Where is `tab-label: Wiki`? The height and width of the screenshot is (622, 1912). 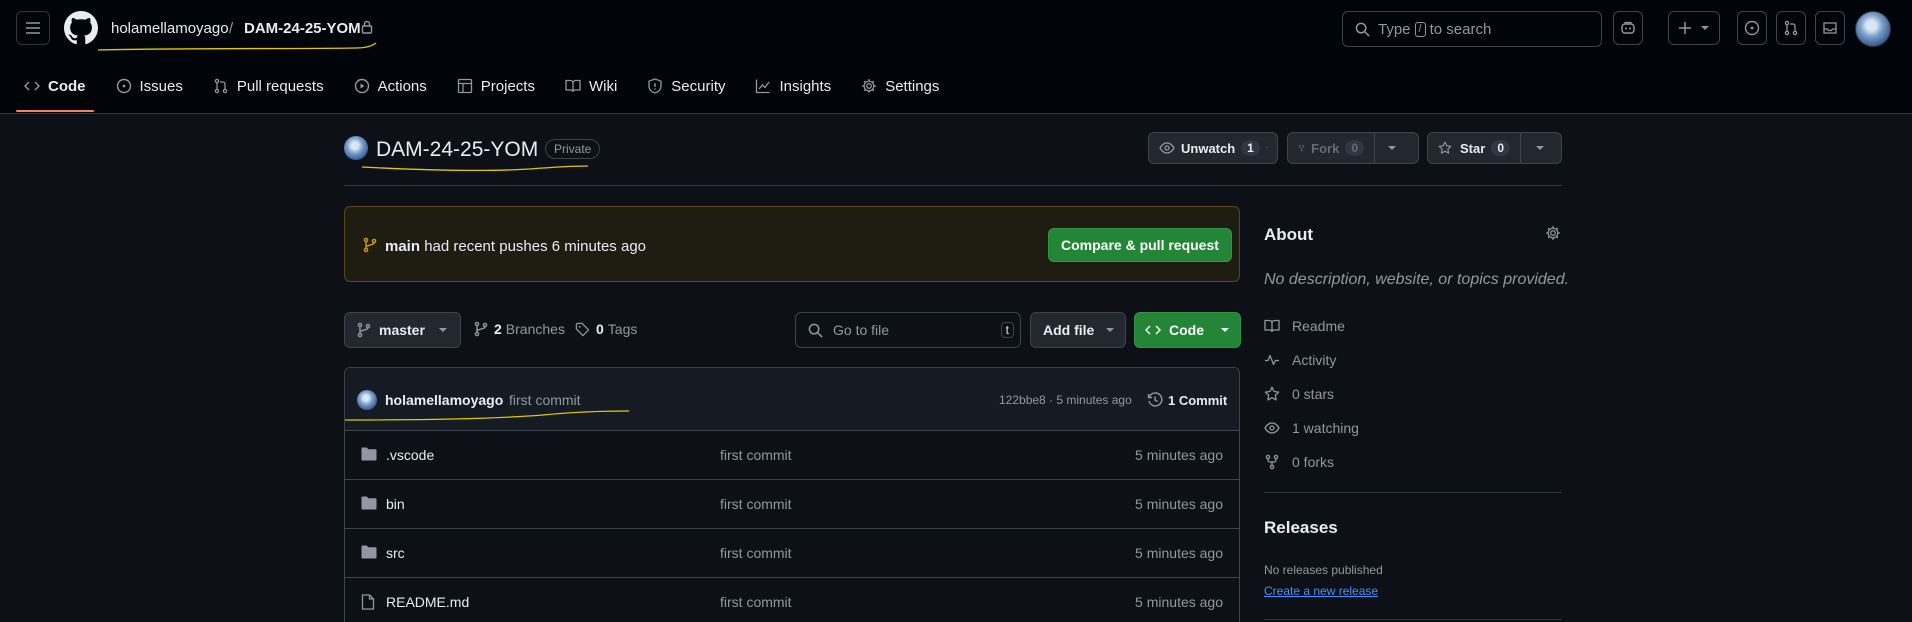
tab-label: Wiki is located at coordinates (603, 86).